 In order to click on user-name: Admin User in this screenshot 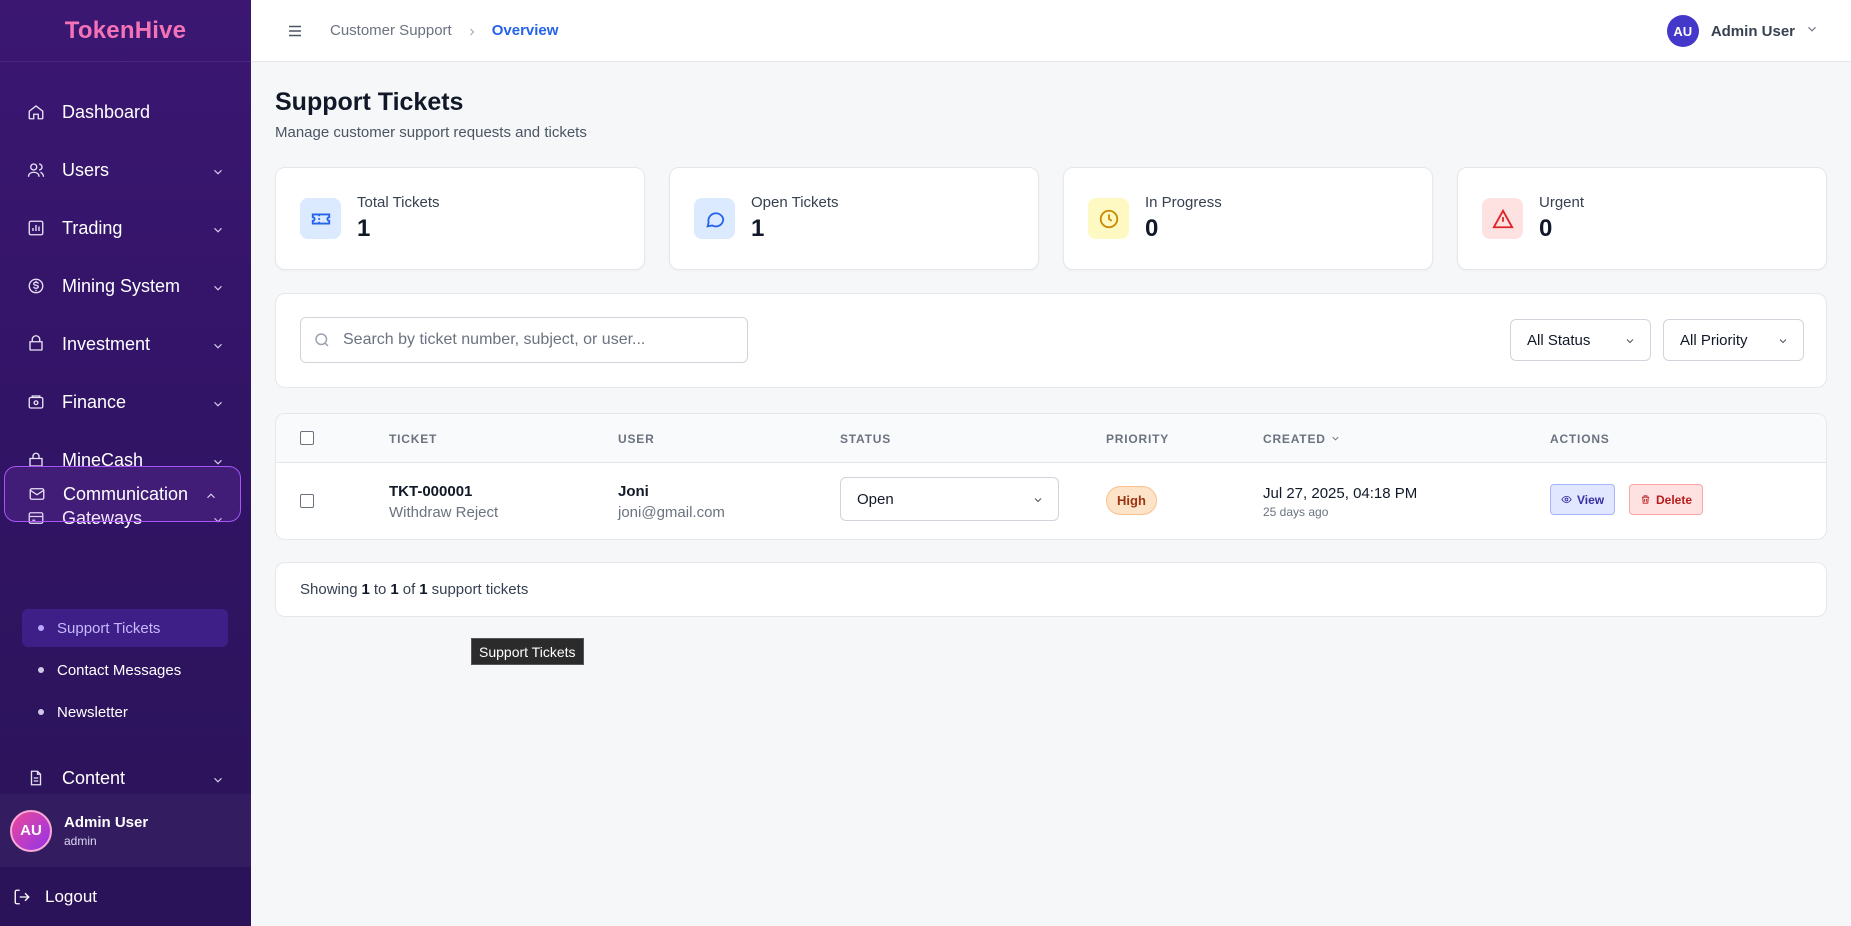, I will do `click(1752, 31)`.